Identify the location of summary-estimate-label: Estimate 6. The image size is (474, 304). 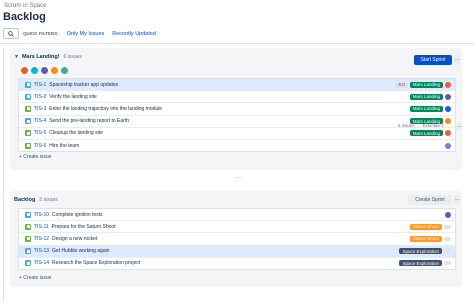
(433, 125).